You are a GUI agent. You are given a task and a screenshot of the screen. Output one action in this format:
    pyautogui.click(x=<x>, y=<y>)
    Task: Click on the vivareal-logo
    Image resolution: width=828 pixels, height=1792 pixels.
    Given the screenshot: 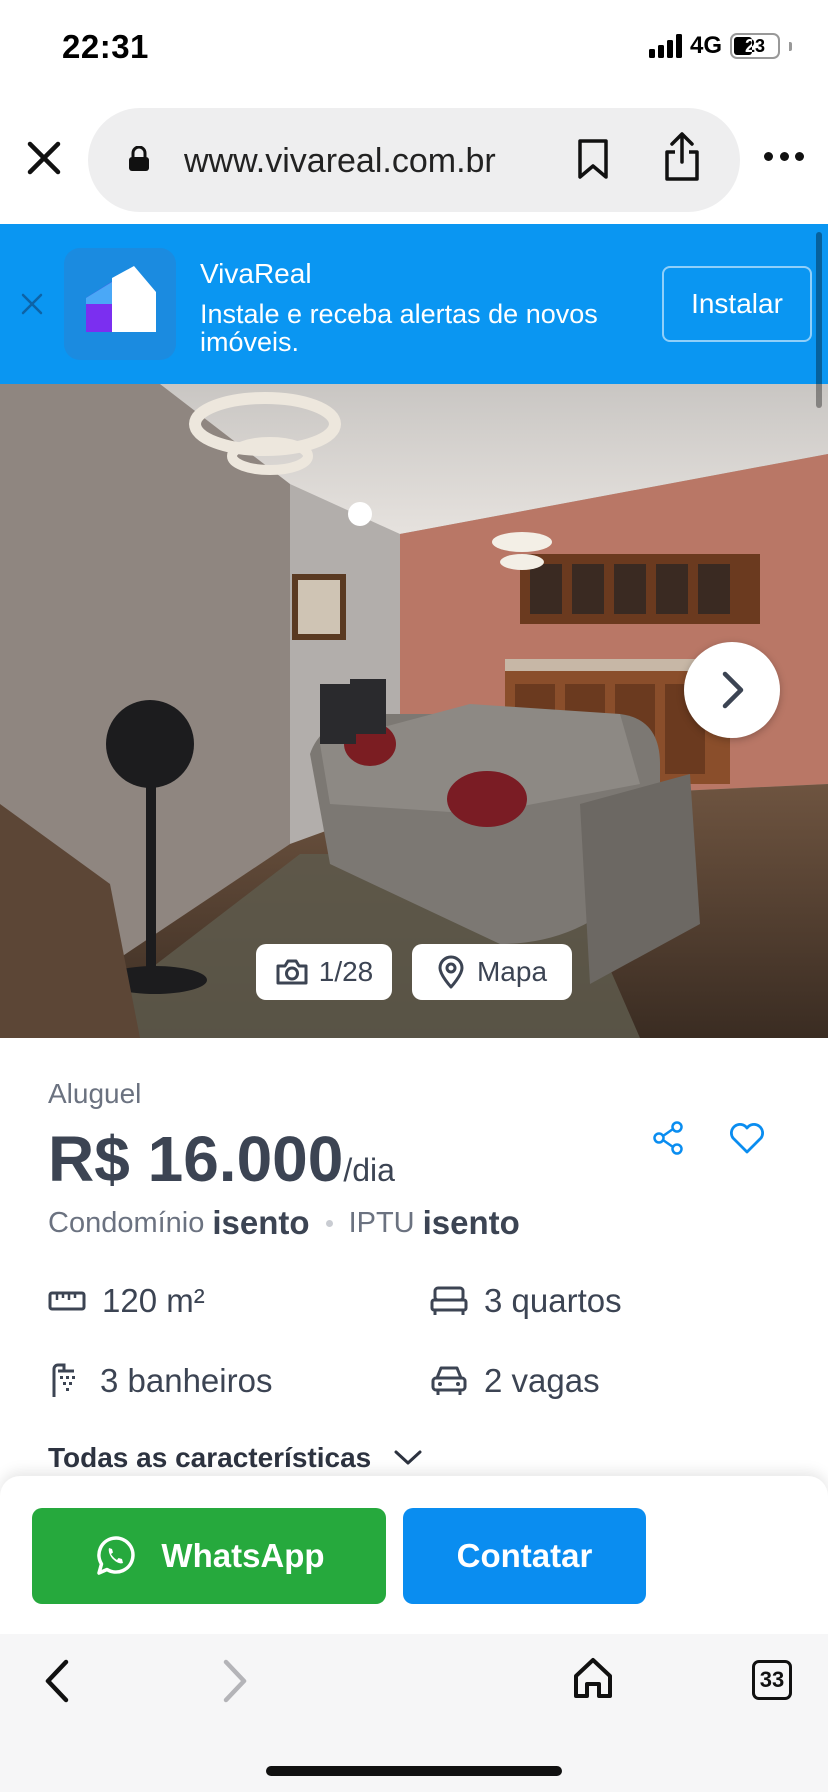 What is the action you would take?
    pyautogui.click(x=120, y=304)
    